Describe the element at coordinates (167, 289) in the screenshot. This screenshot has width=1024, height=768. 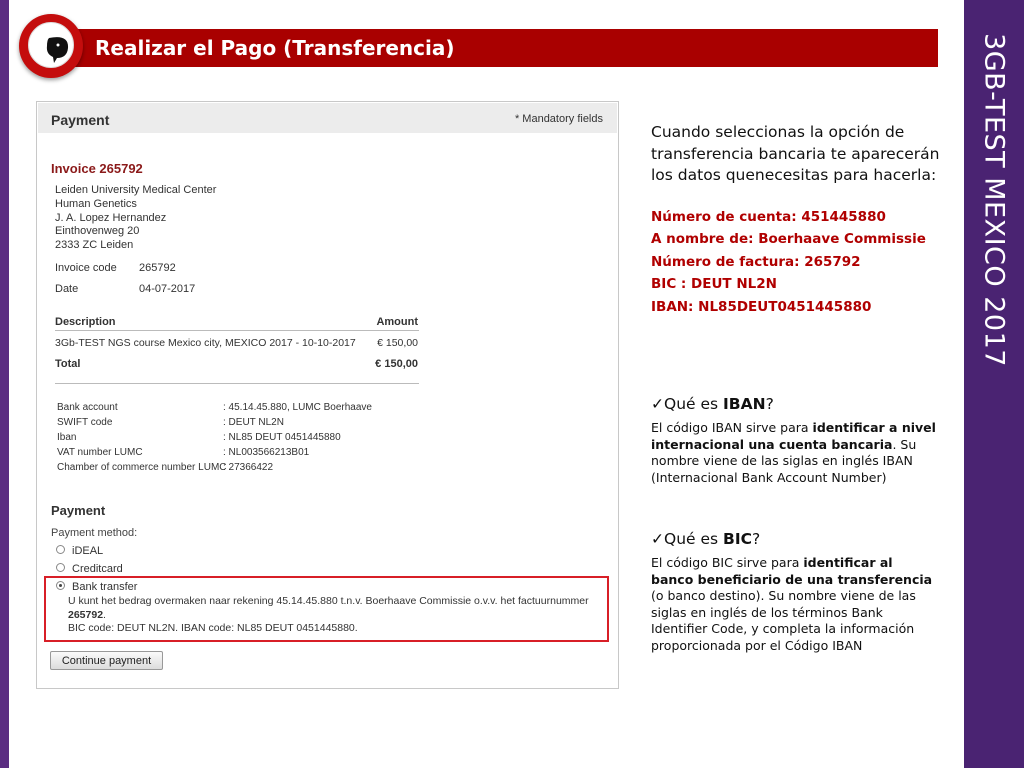
I see `date-value: 04-07-2017` at that location.